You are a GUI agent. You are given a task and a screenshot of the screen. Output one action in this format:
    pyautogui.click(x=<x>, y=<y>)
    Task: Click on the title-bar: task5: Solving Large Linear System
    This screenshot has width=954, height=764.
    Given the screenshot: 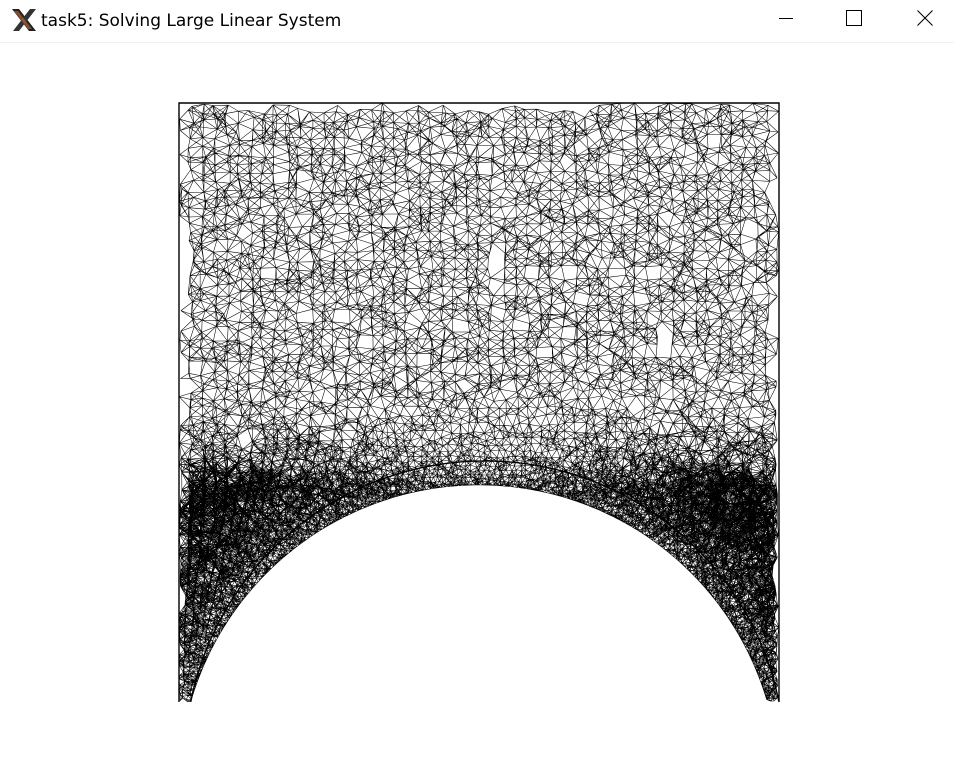 What is the action you would take?
    pyautogui.click(x=477, y=21)
    